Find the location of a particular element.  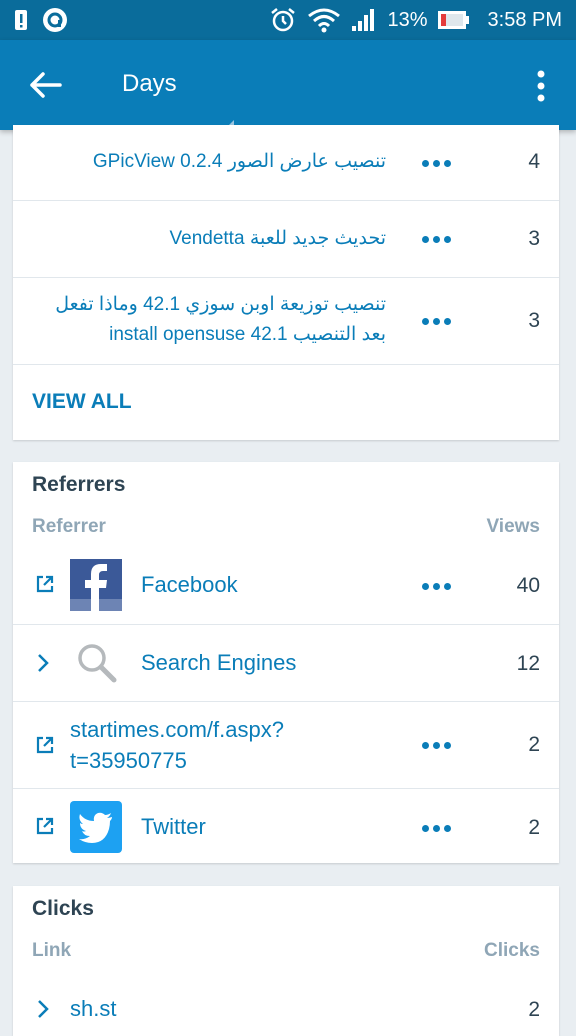

post-title-line: تنصيب توزيعة اوبن سوزي 42.1 وماذا تفعل is located at coordinates (220, 304).